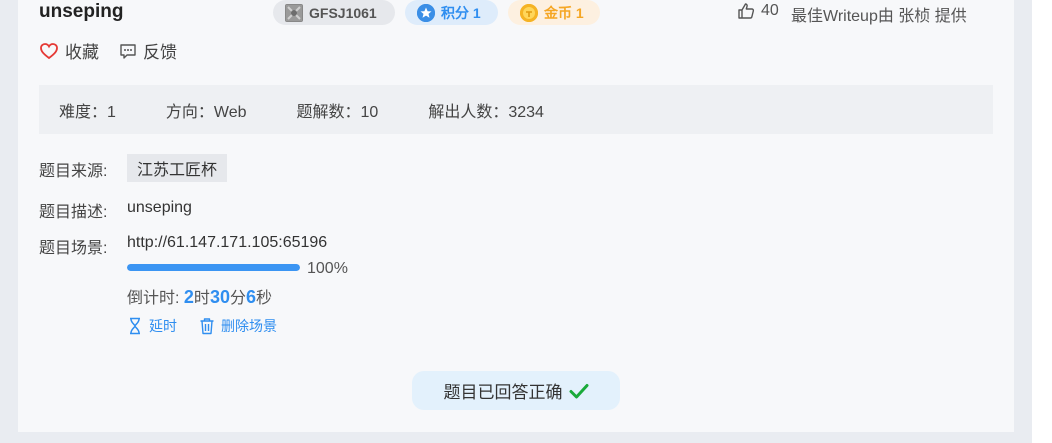 The width and height of the screenshot is (1052, 443). What do you see at coordinates (461, 12) in the screenshot?
I see `score-label: 积分 1` at bounding box center [461, 12].